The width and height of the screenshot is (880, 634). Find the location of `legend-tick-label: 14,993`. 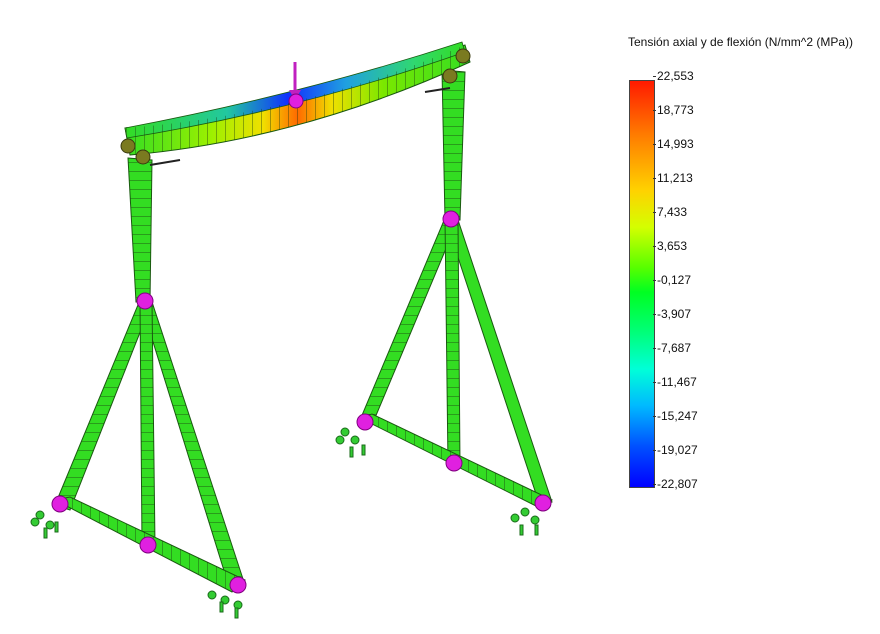

legend-tick-label: 14,993 is located at coordinates (673, 144).